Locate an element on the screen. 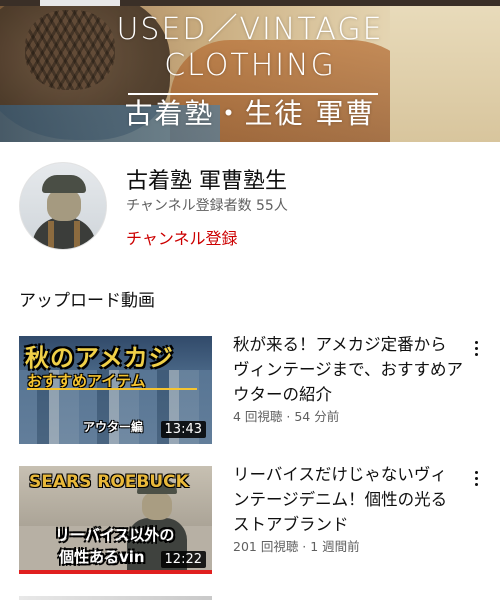 Image resolution: width=500 pixels, height=600 pixels. video-title: 秋が来る！アメカジ定番からヴィンテージまで、おすすめアウターの紹介 is located at coordinates (348, 369).